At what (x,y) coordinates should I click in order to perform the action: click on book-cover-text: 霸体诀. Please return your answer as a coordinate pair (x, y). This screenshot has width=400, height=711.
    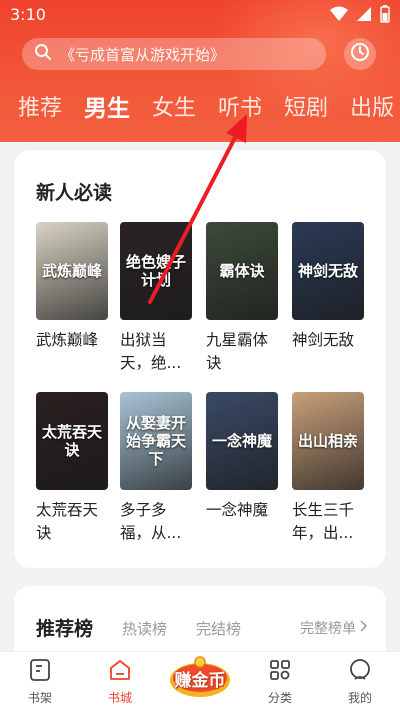
    Looking at the image, I should click on (242, 271).